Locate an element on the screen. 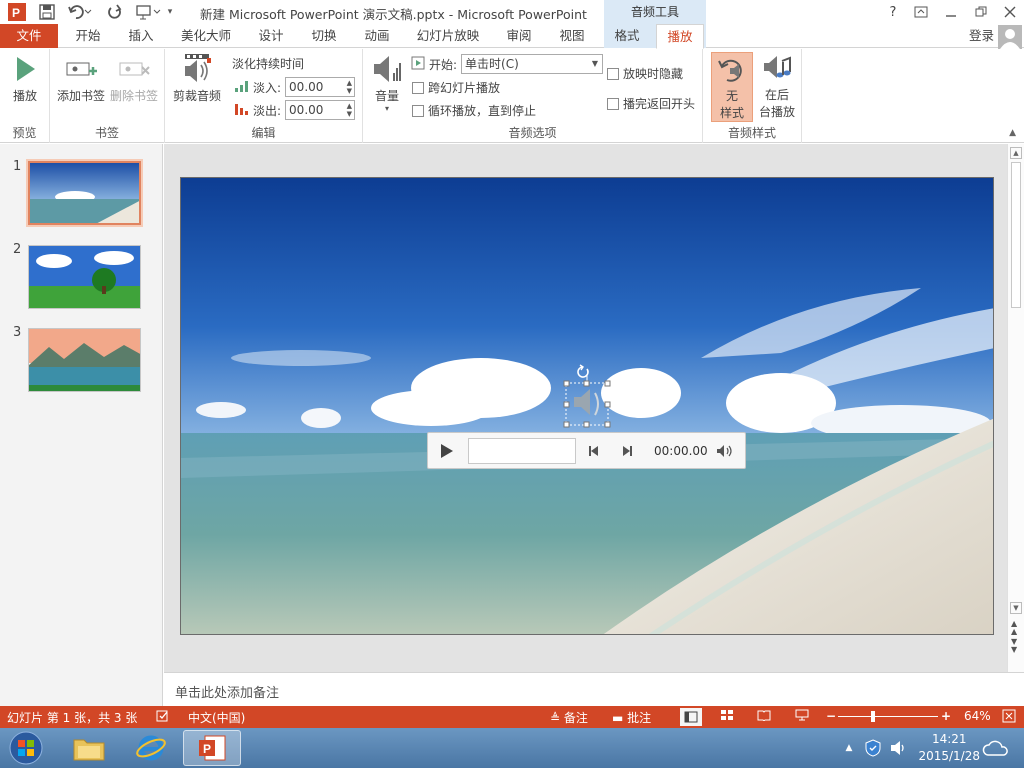 The image size is (1024, 768). scroll-down-icon: ▼ is located at coordinates (1016, 608).